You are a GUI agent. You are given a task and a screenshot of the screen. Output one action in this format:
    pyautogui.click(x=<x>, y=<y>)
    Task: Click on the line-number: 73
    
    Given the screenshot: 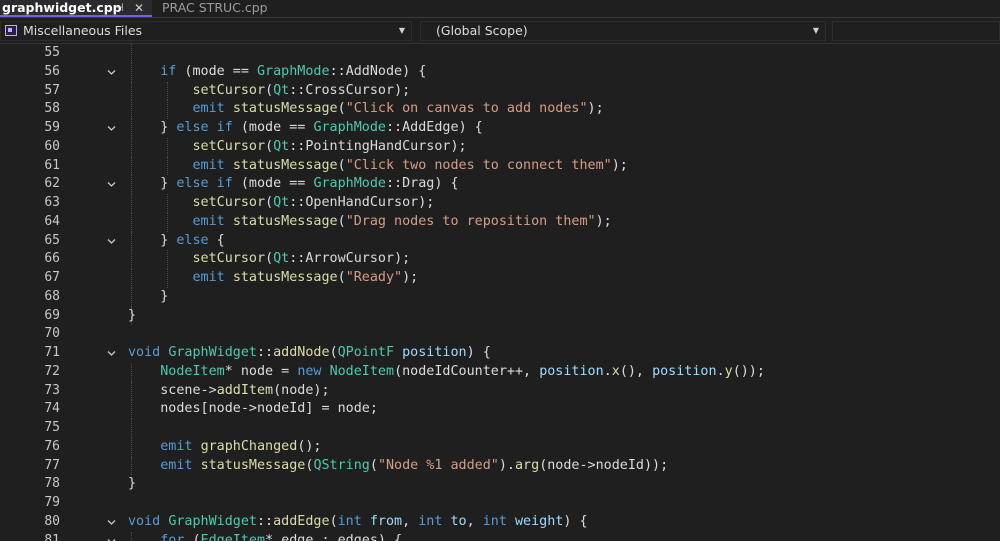 What is the action you would take?
    pyautogui.click(x=52, y=390)
    